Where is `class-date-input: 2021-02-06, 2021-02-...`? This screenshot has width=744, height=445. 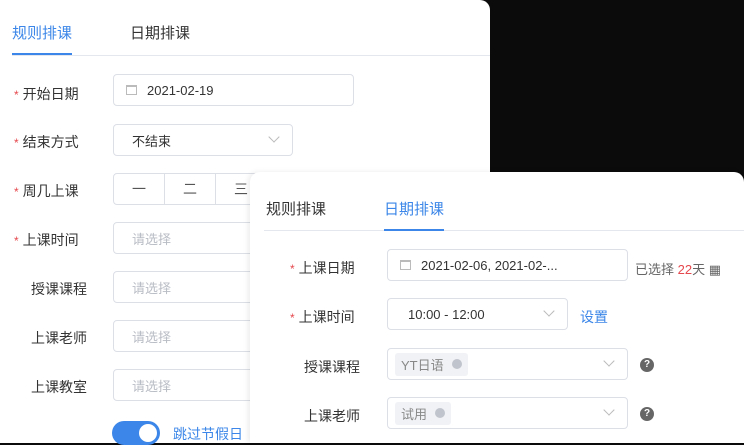 class-date-input: 2021-02-06, 2021-02-... is located at coordinates (507, 265).